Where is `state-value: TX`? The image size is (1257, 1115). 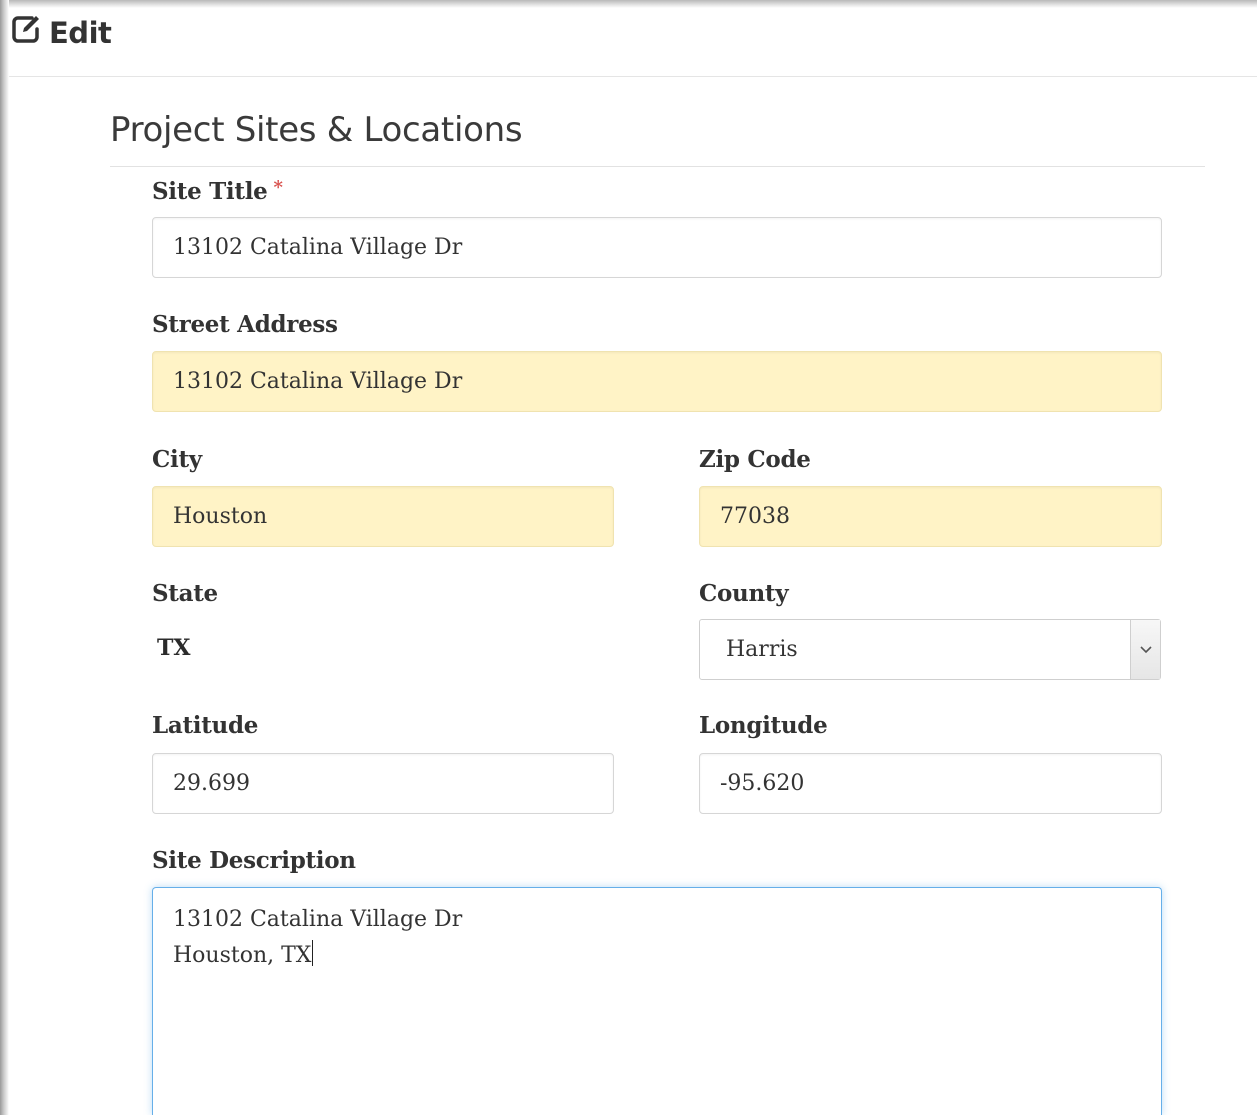 state-value: TX is located at coordinates (174, 648).